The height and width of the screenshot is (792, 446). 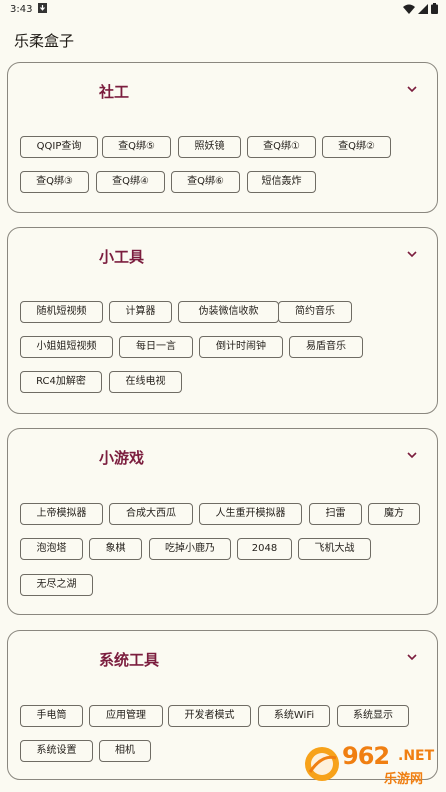 What do you see at coordinates (250, 514) in the screenshot?
I see `chip-button: 人生重开模拟器` at bounding box center [250, 514].